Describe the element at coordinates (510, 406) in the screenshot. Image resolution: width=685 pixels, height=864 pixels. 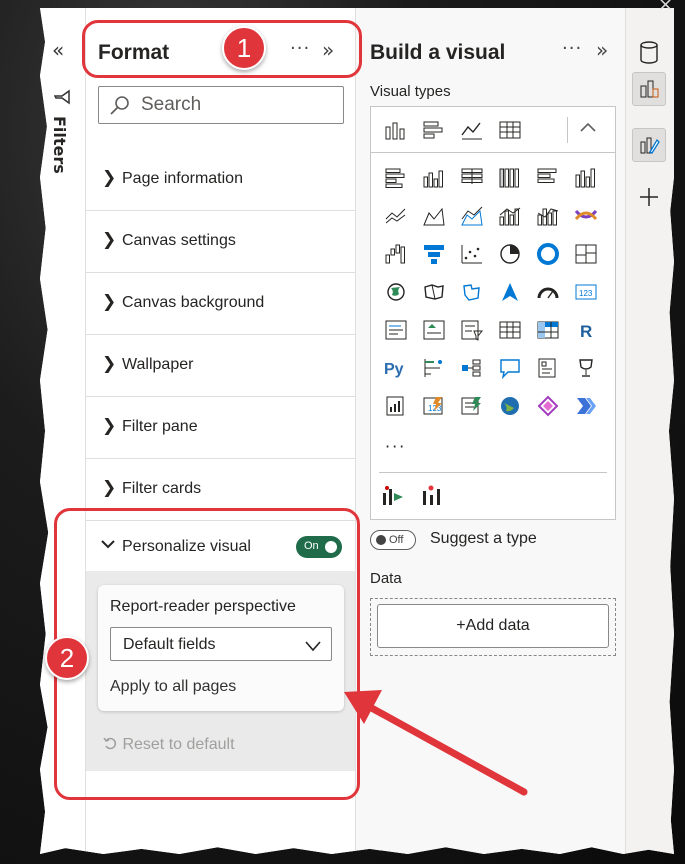
I see `arcgis-map-icon` at that location.